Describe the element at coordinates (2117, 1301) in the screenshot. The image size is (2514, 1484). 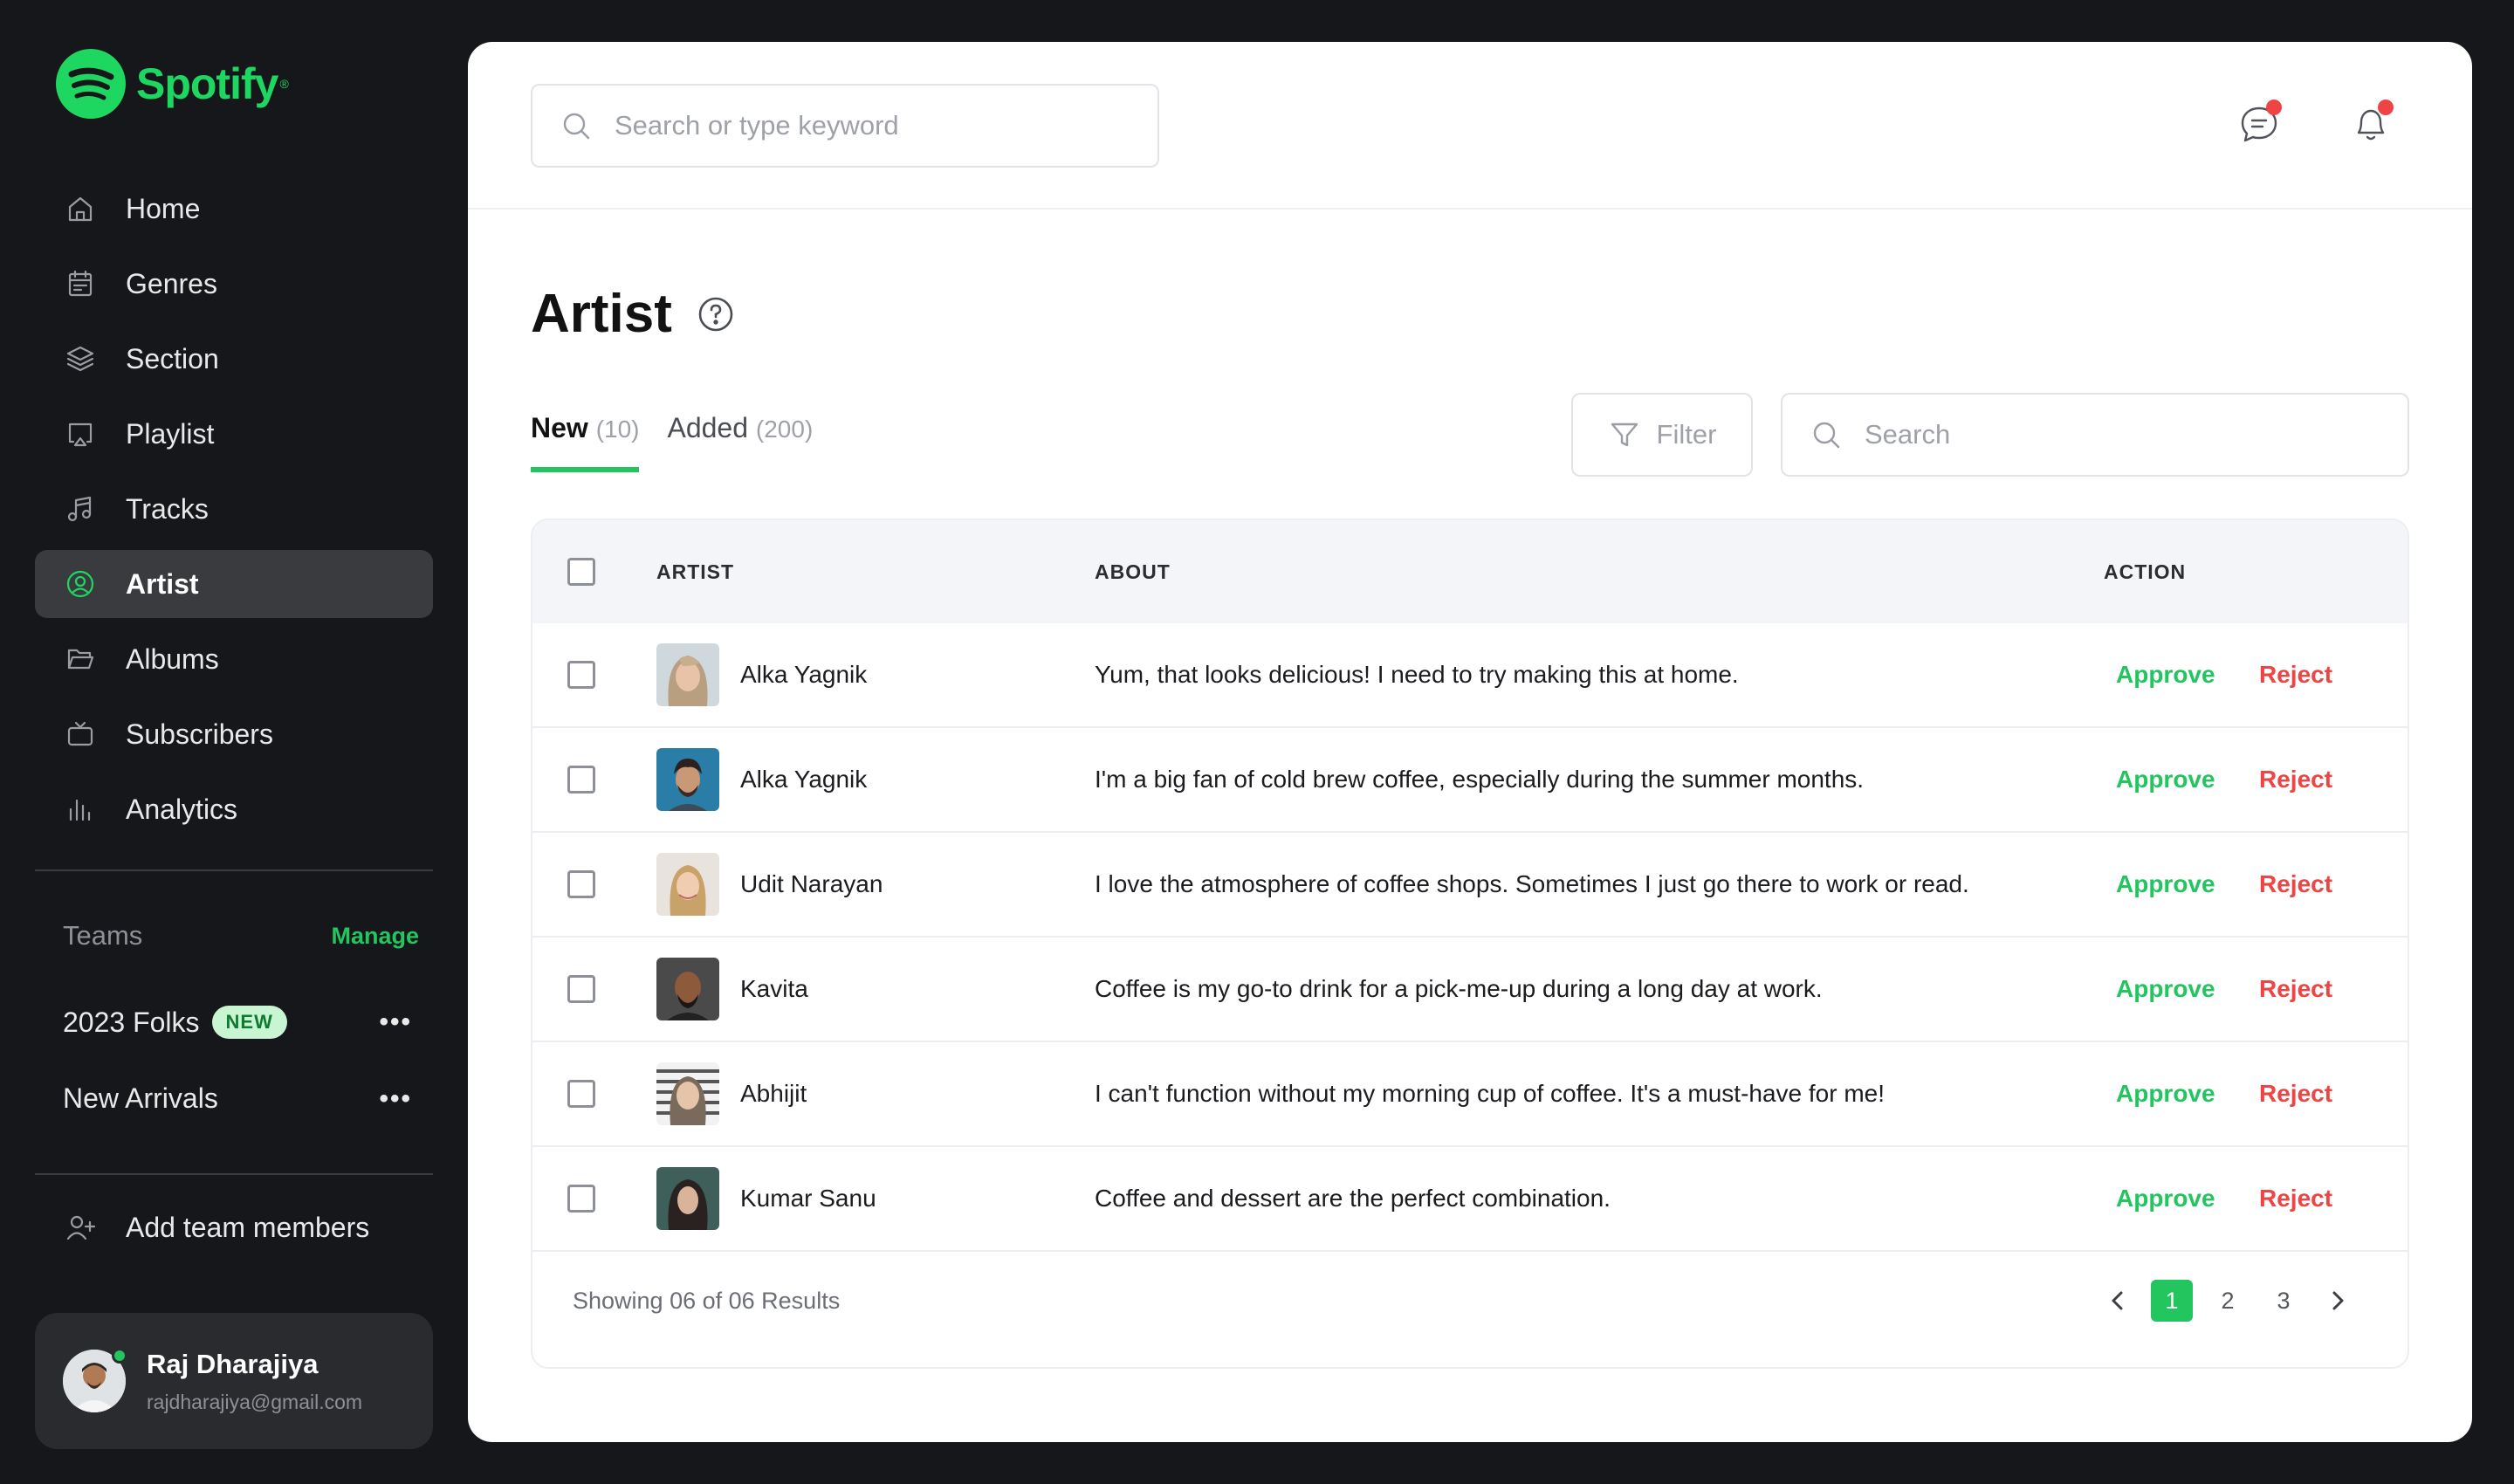
I see `prev-page-button` at that location.